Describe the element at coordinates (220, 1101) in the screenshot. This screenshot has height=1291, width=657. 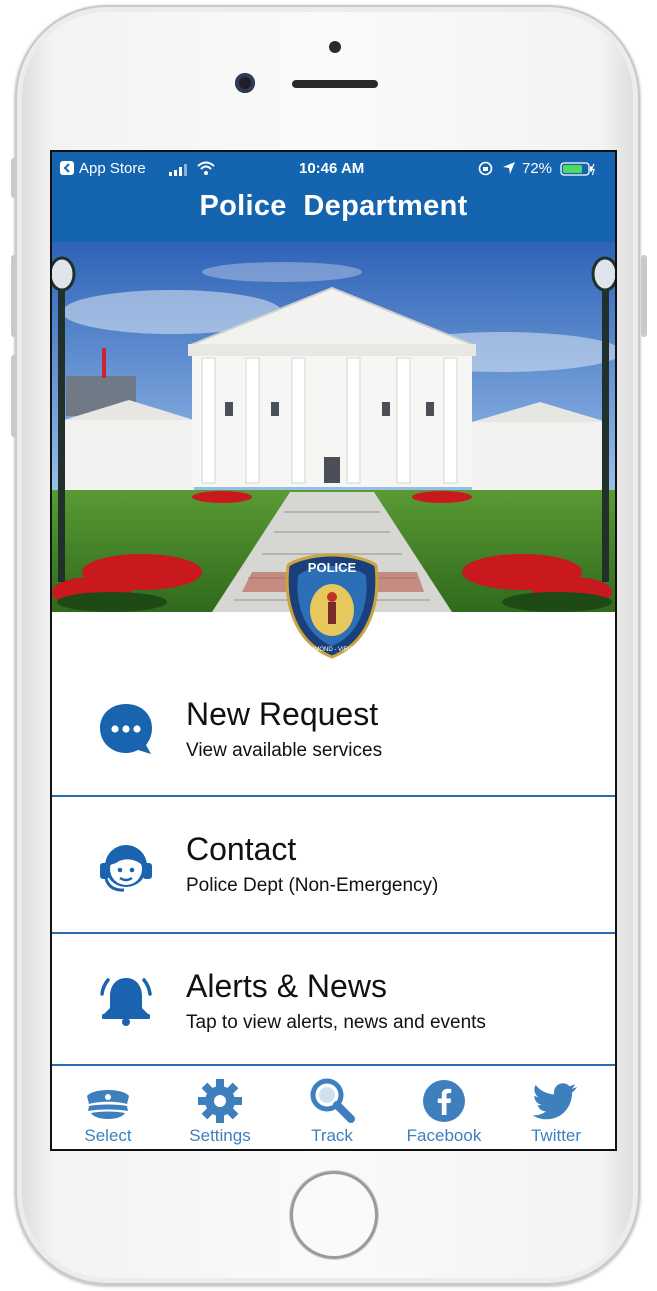
I see `gear-icon` at that location.